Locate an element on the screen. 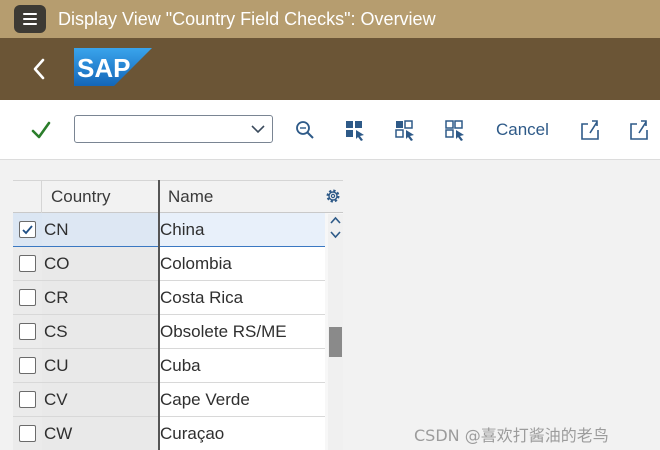 This screenshot has height=450, width=660. cancel-button: Cancel is located at coordinates (522, 130).